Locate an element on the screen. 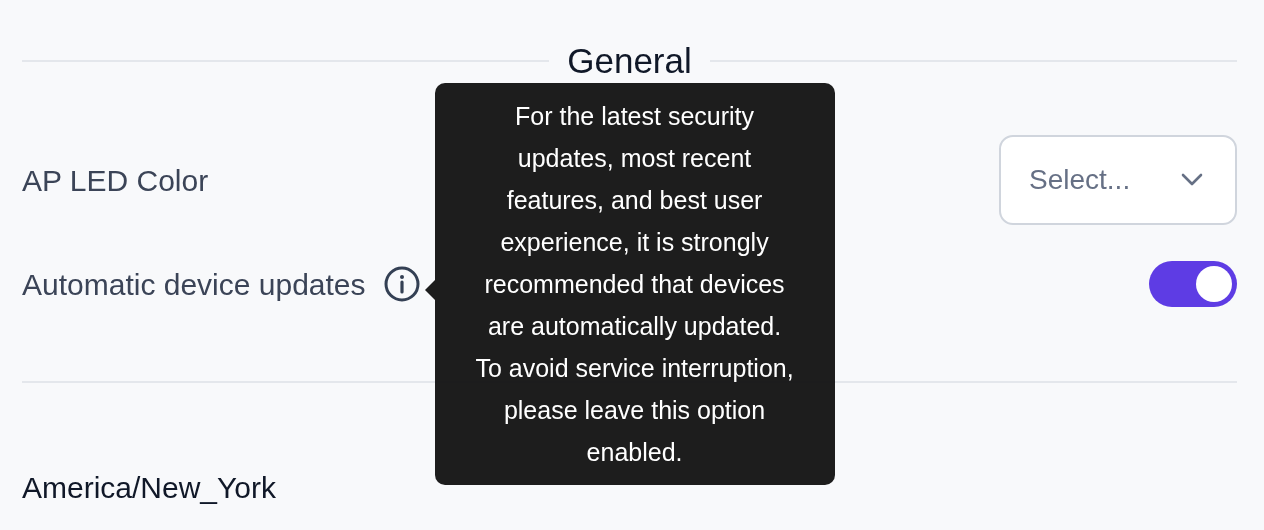  chevron-down-icon is located at coordinates (1192, 180).